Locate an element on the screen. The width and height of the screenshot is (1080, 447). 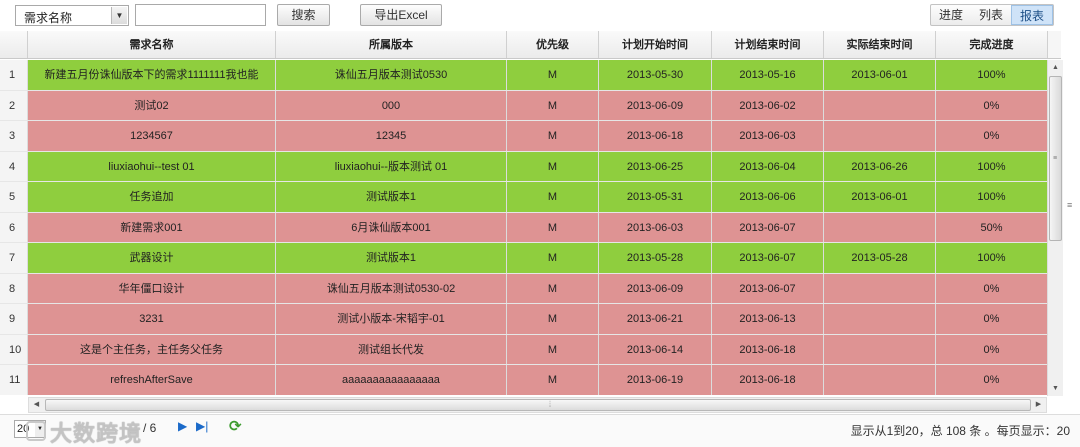
search-input is located at coordinates (200, 15).